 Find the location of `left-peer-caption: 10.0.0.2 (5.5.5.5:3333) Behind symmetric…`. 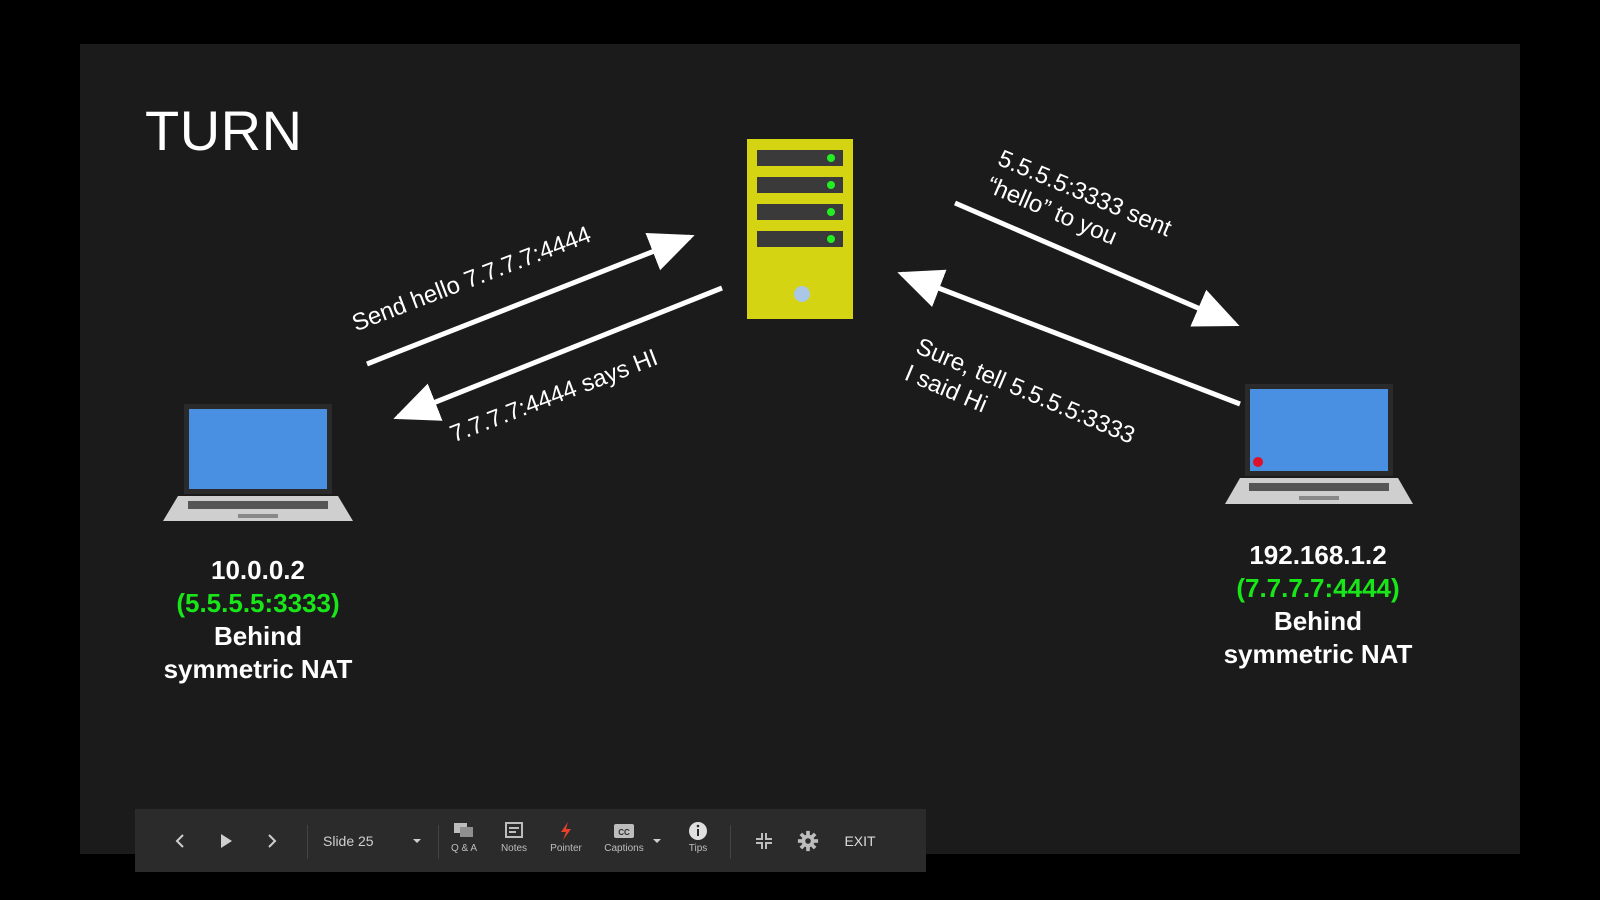

left-peer-caption: 10.0.0.2 (5.5.5.5:3333) Behind symmetric… is located at coordinates (258, 620).